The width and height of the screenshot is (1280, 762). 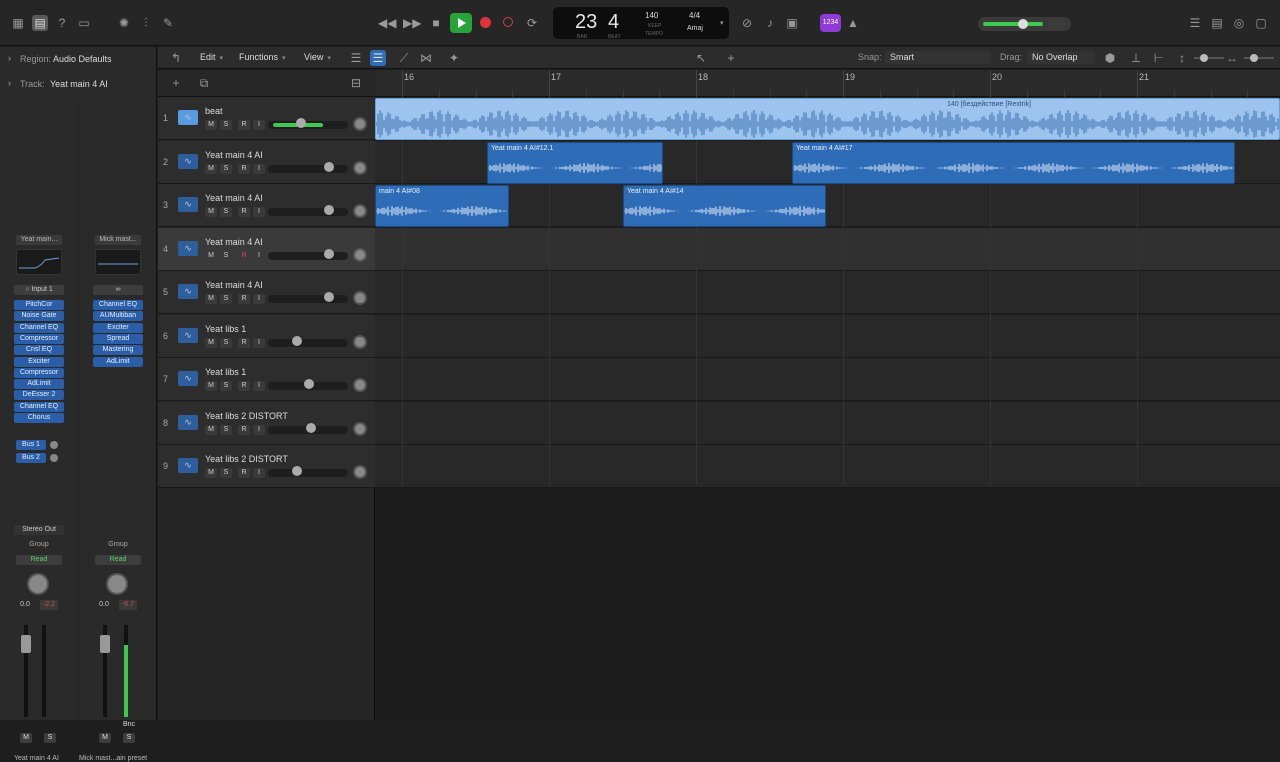 What do you see at coordinates (18, 23) in the screenshot?
I see `library-icon: ▦` at bounding box center [18, 23].